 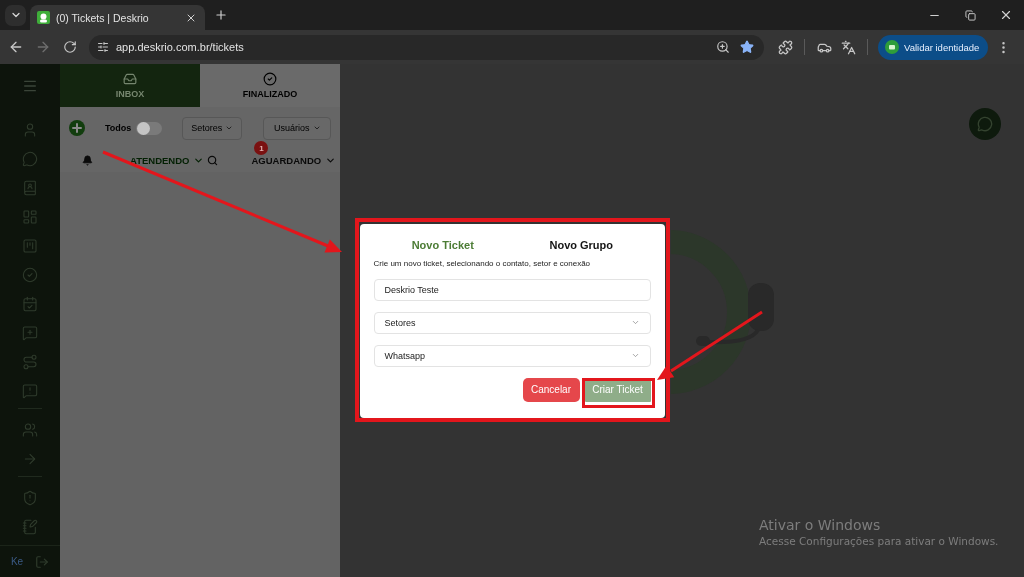 I want to click on ticket-tab: INBOX, so click(x=130, y=85).